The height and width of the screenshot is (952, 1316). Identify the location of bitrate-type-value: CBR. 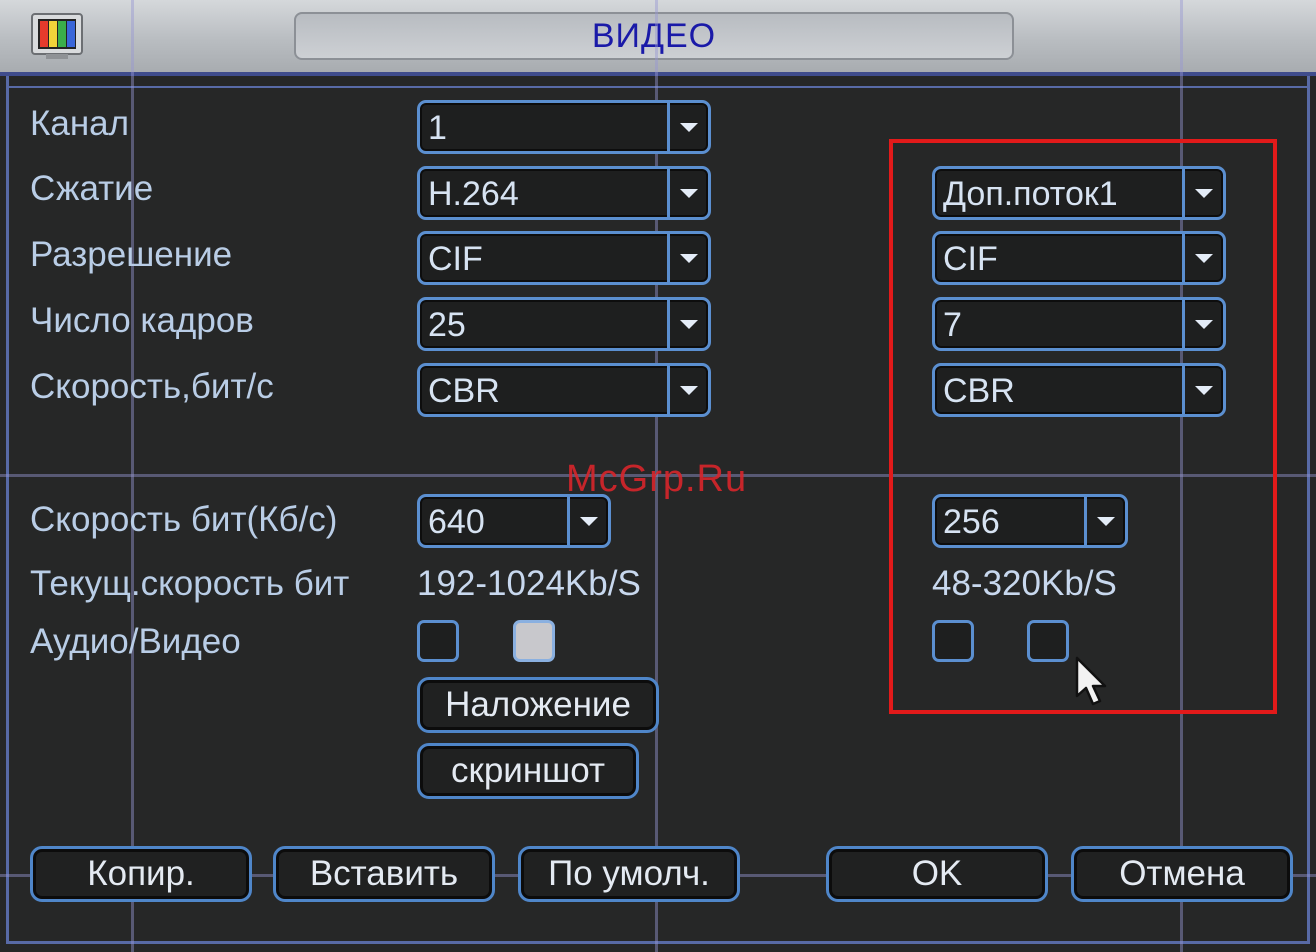
(464, 391).